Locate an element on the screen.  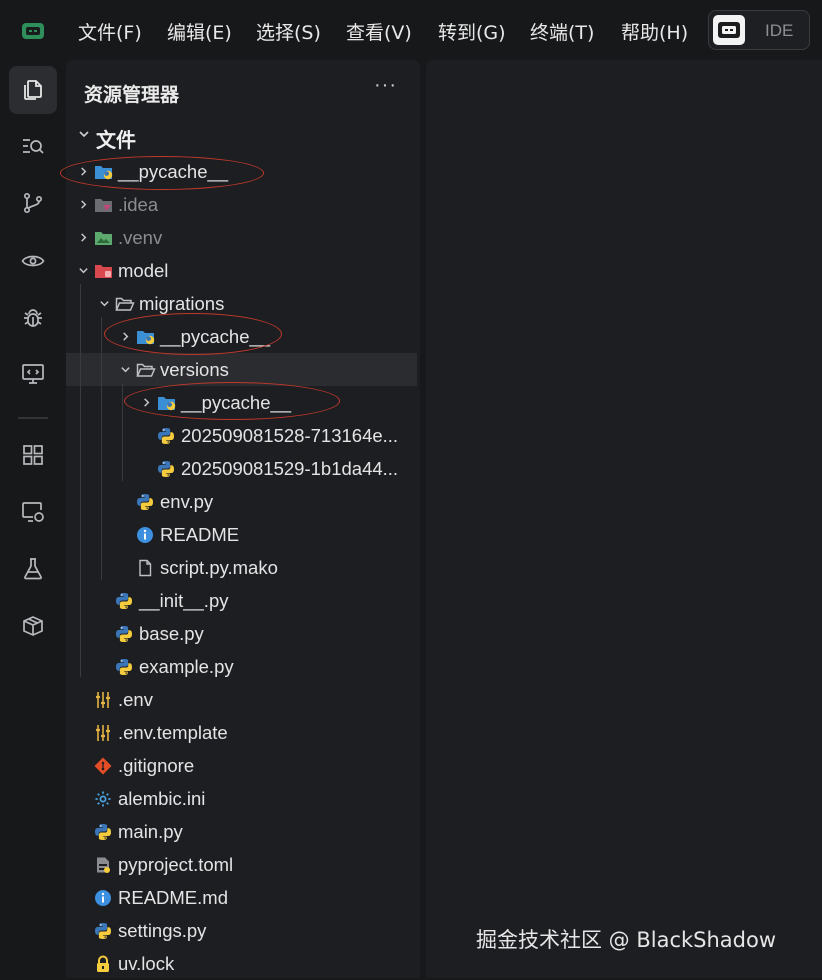
menu-go: 转到(G) is located at coordinates (472, 31).